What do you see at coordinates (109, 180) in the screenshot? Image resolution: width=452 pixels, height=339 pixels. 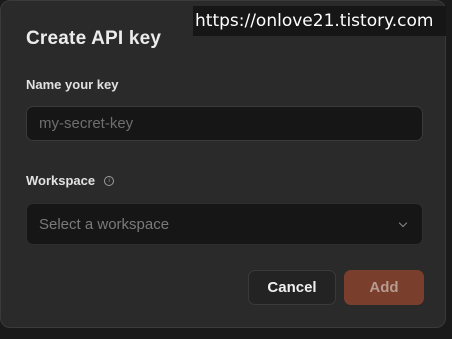 I see `info-icon: i` at bounding box center [109, 180].